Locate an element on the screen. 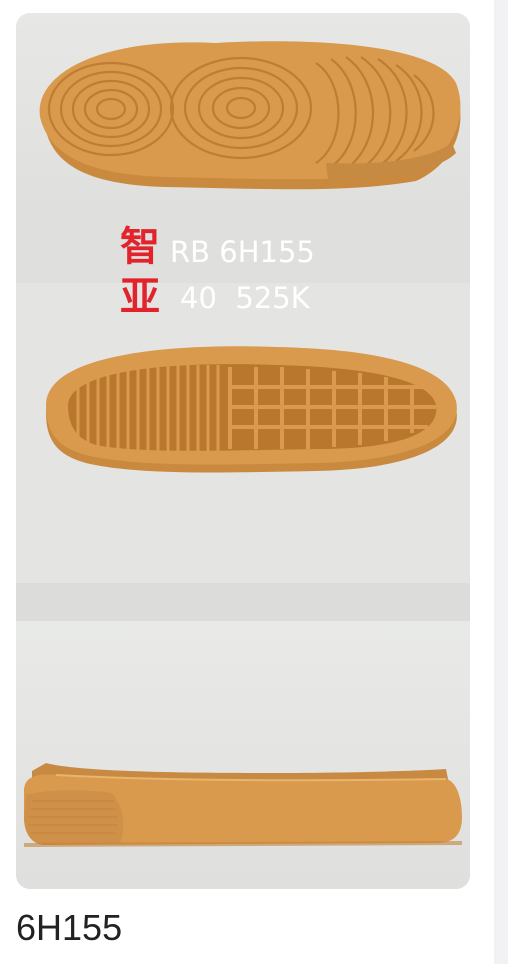 The width and height of the screenshot is (508, 964). brand-char-ya: 亚 is located at coordinates (140, 297).